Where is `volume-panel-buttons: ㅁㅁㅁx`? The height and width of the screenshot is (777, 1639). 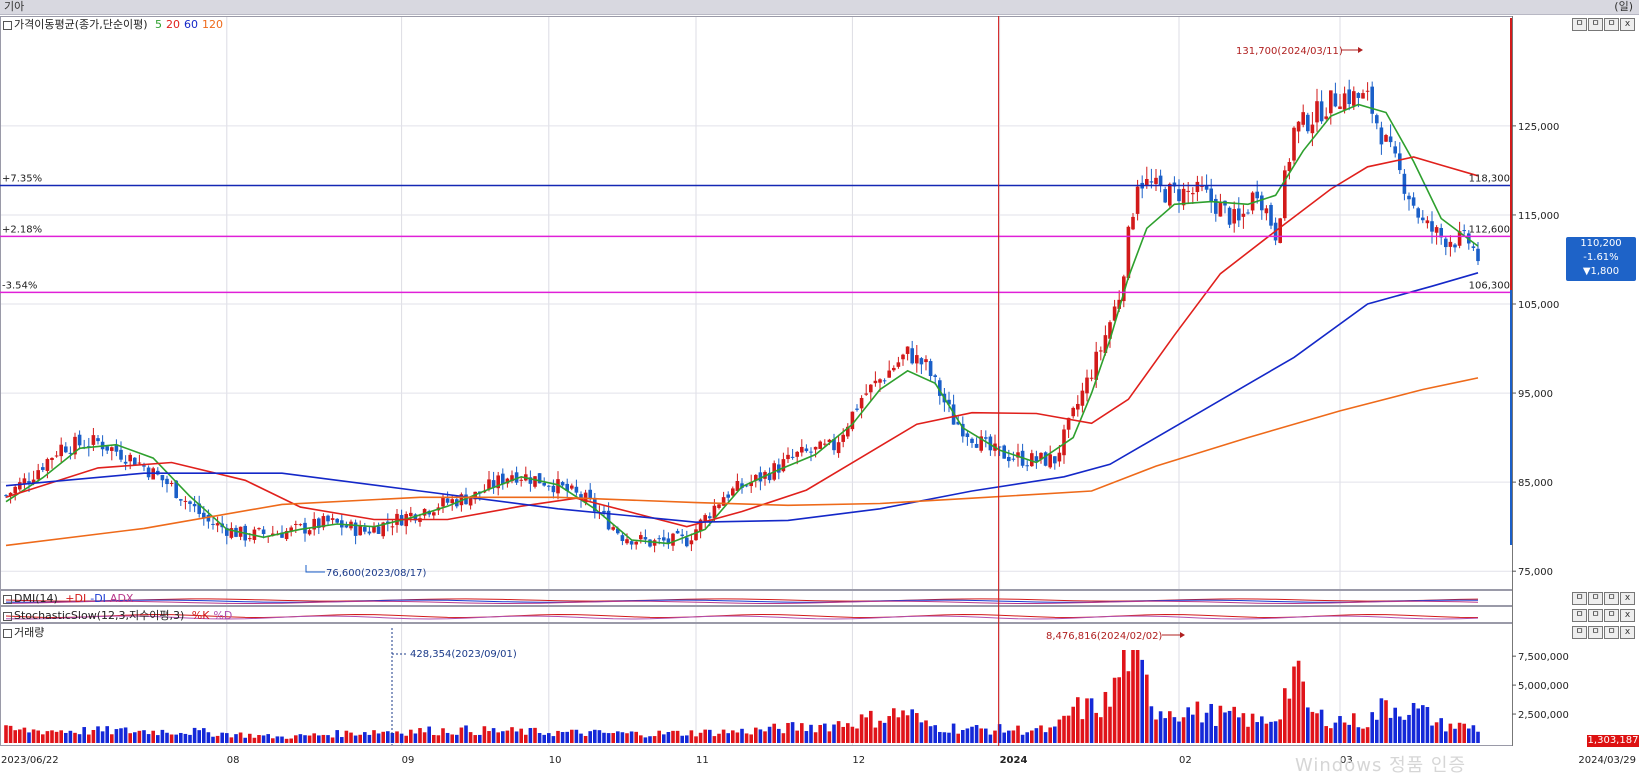 volume-panel-buttons: ㅁㅁㅁx is located at coordinates (1603, 632).